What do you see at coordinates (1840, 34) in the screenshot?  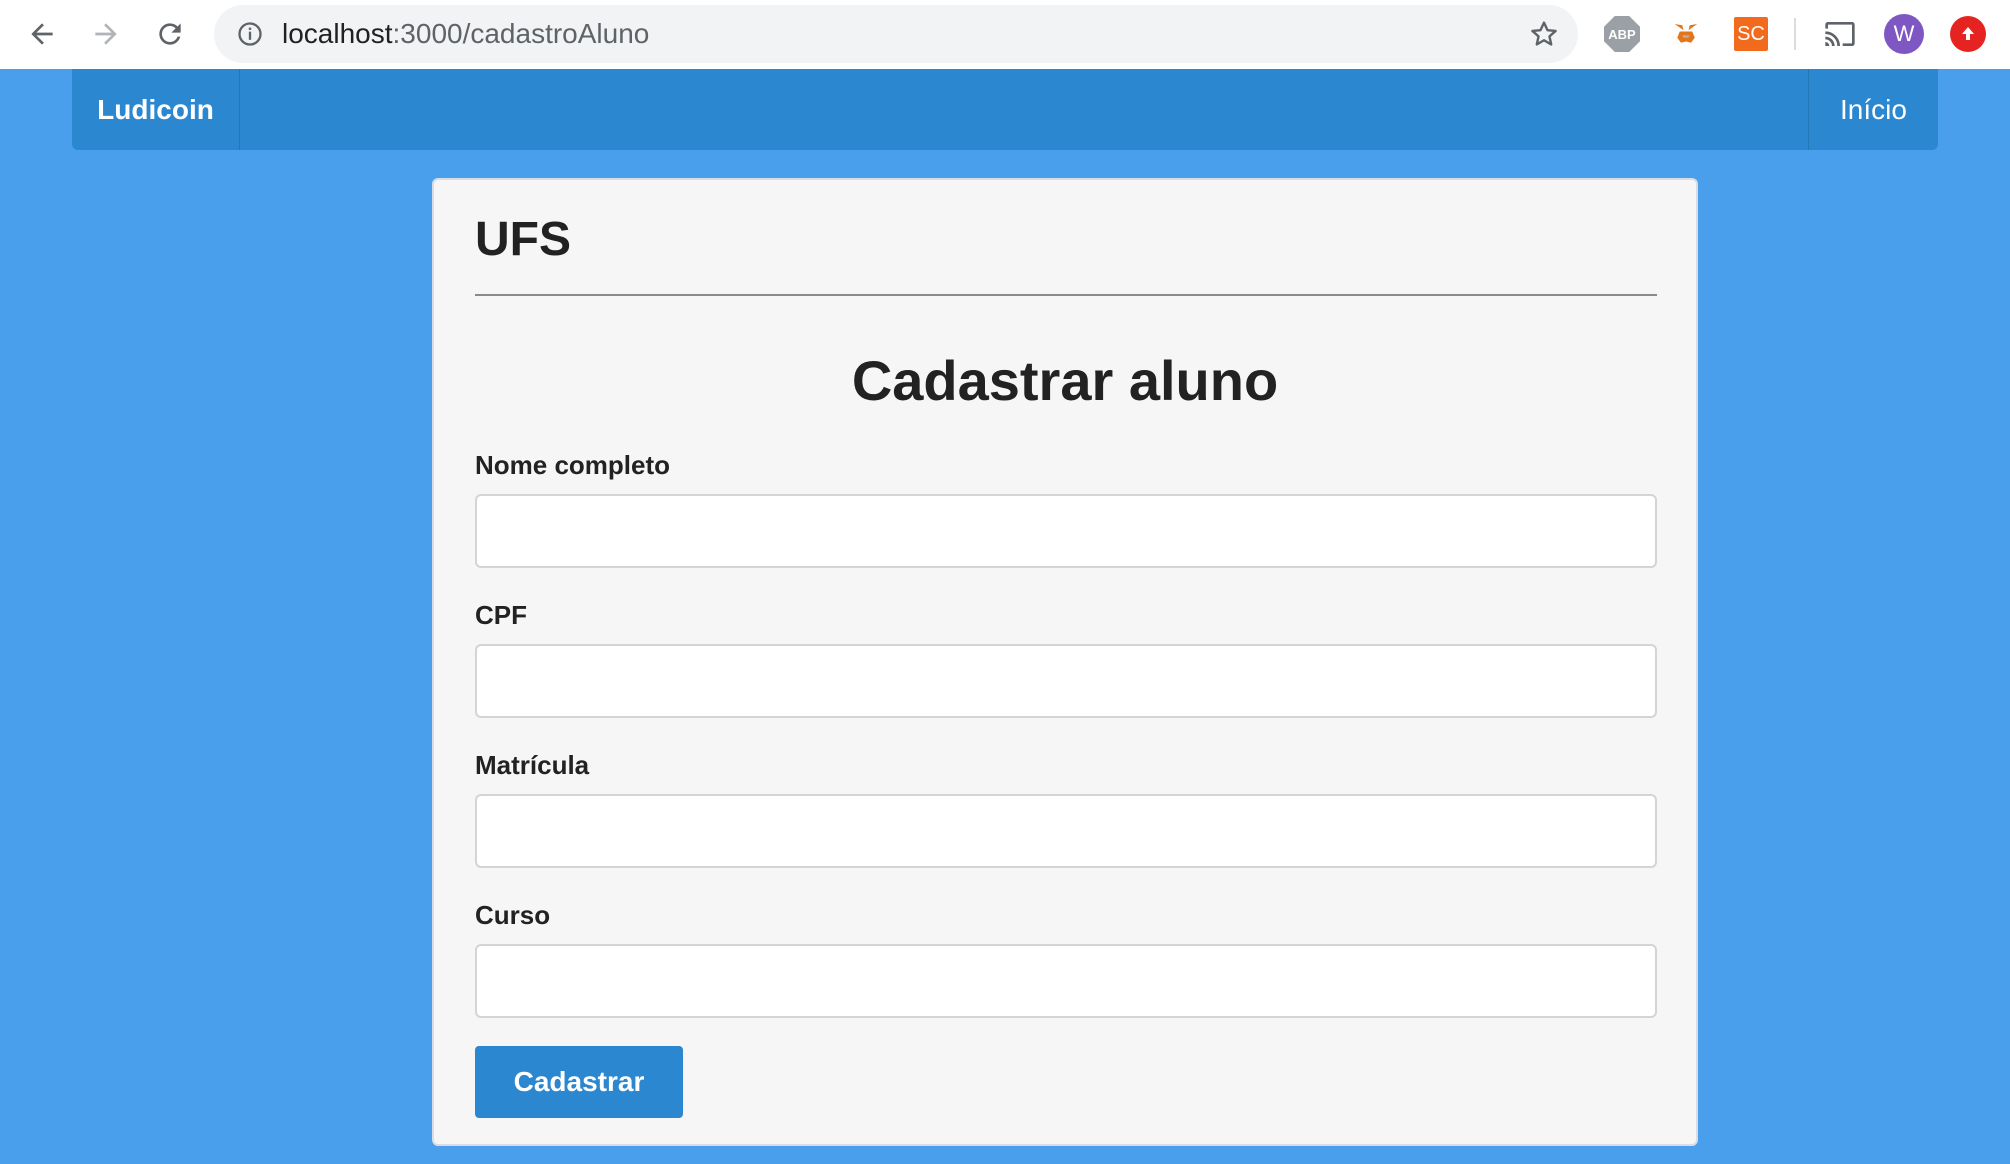 I see `cast-icon` at bounding box center [1840, 34].